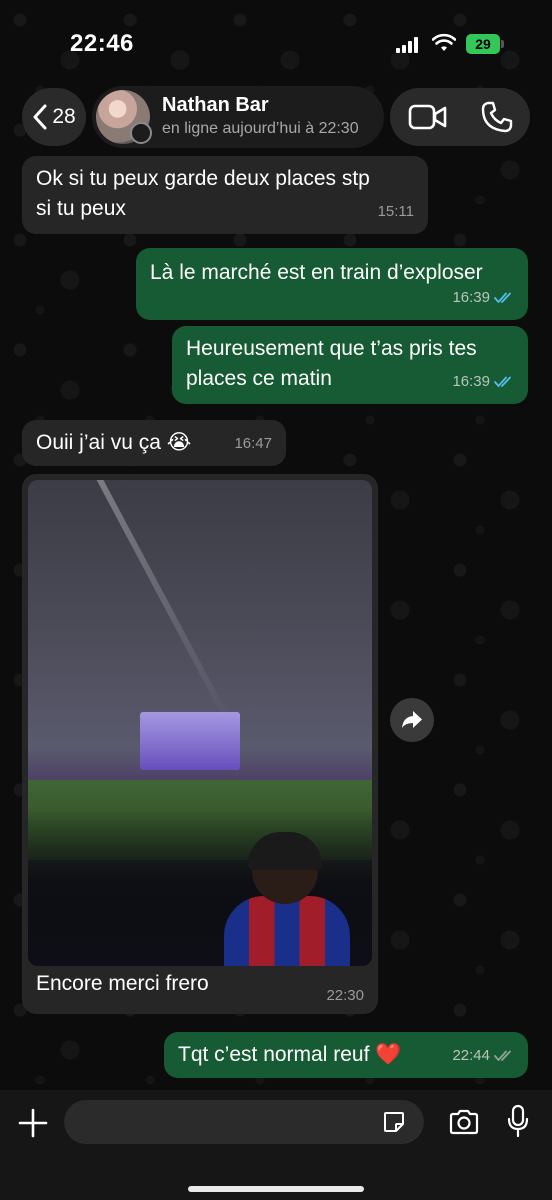 This screenshot has width=552, height=1200. Describe the element at coordinates (238, 117) in the screenshot. I see `contact-info: Nathan Bar en ligne aujourd’hui à 22:30` at that location.